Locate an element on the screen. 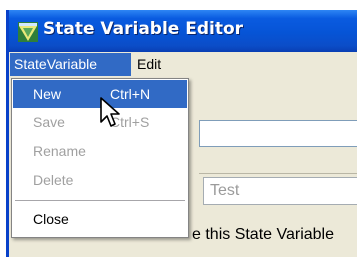  menu-item-new-label: New is located at coordinates (47, 94).